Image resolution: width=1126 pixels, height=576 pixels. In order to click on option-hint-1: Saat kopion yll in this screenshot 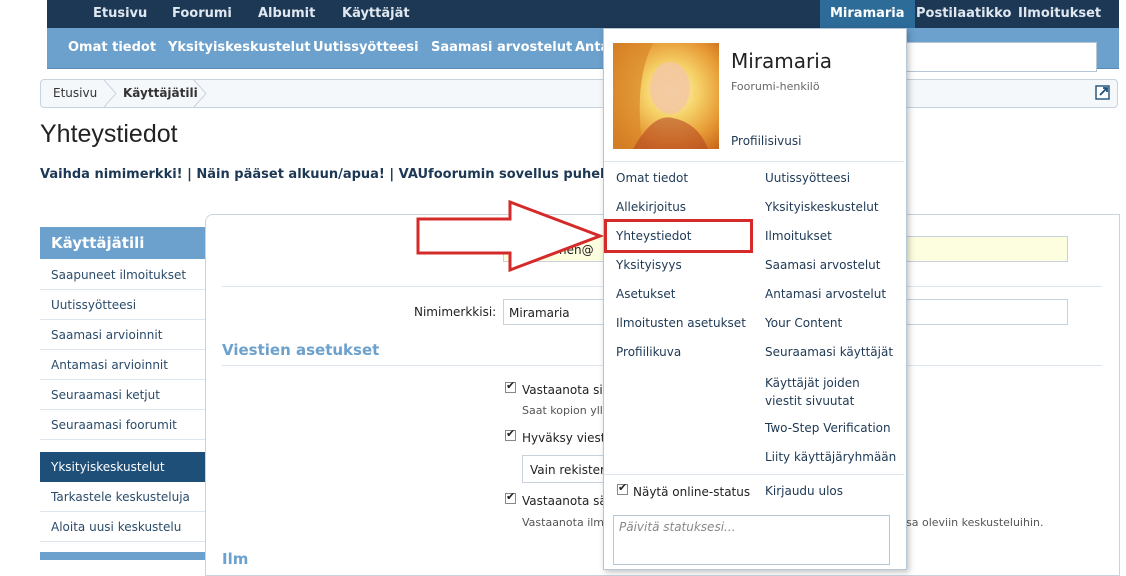, I will do `click(562, 410)`.